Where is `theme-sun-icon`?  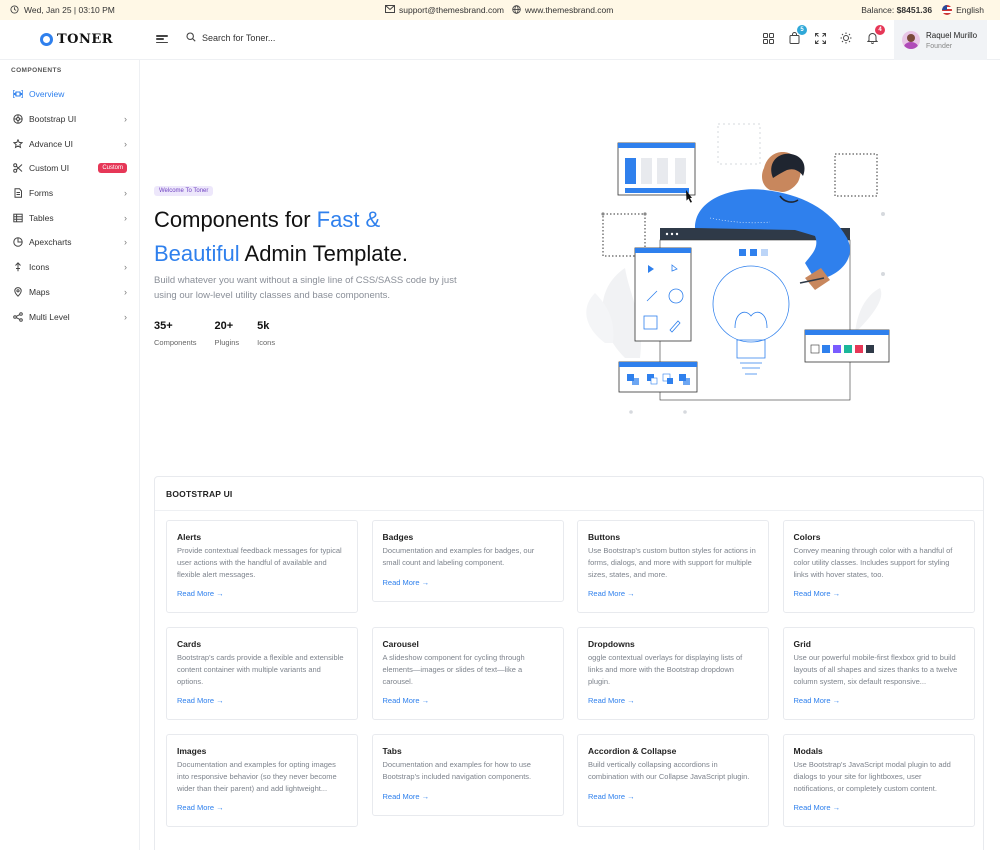 theme-sun-icon is located at coordinates (846, 38).